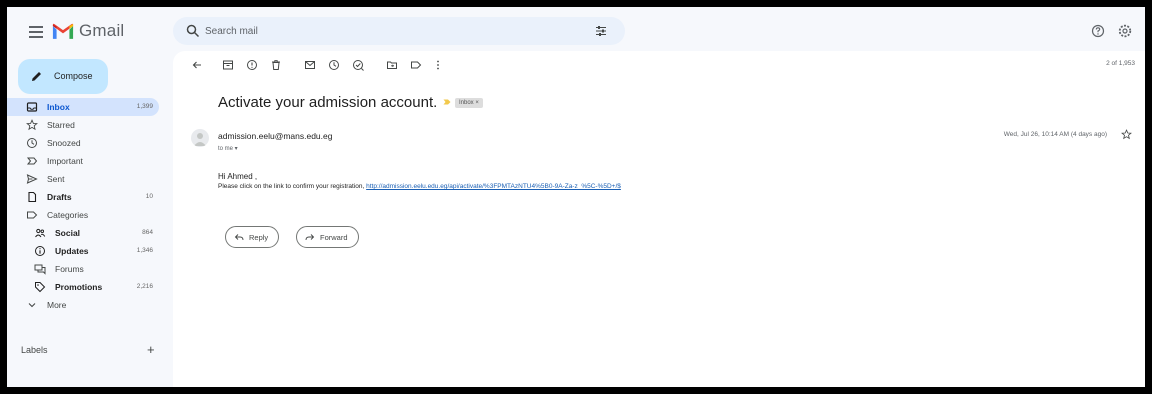  What do you see at coordinates (144, 250) in the screenshot?
I see `unread-count: 1,346` at bounding box center [144, 250].